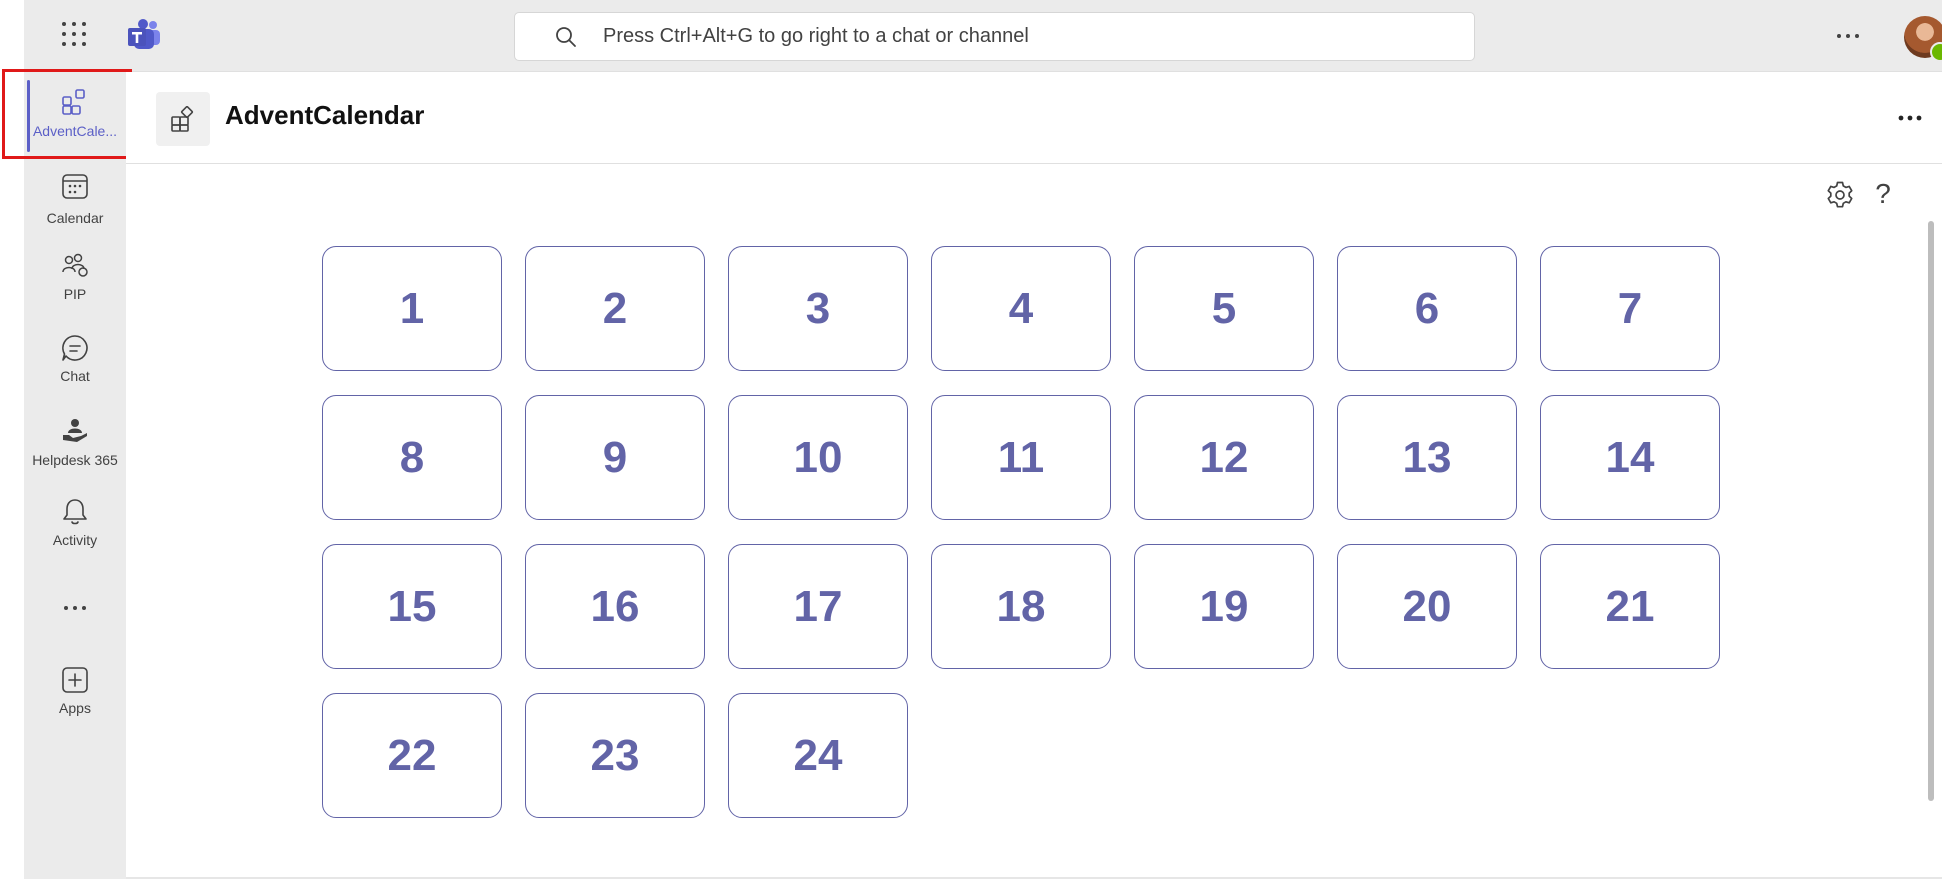 The height and width of the screenshot is (879, 1942). I want to click on app-launcher-icon, so click(74, 34).